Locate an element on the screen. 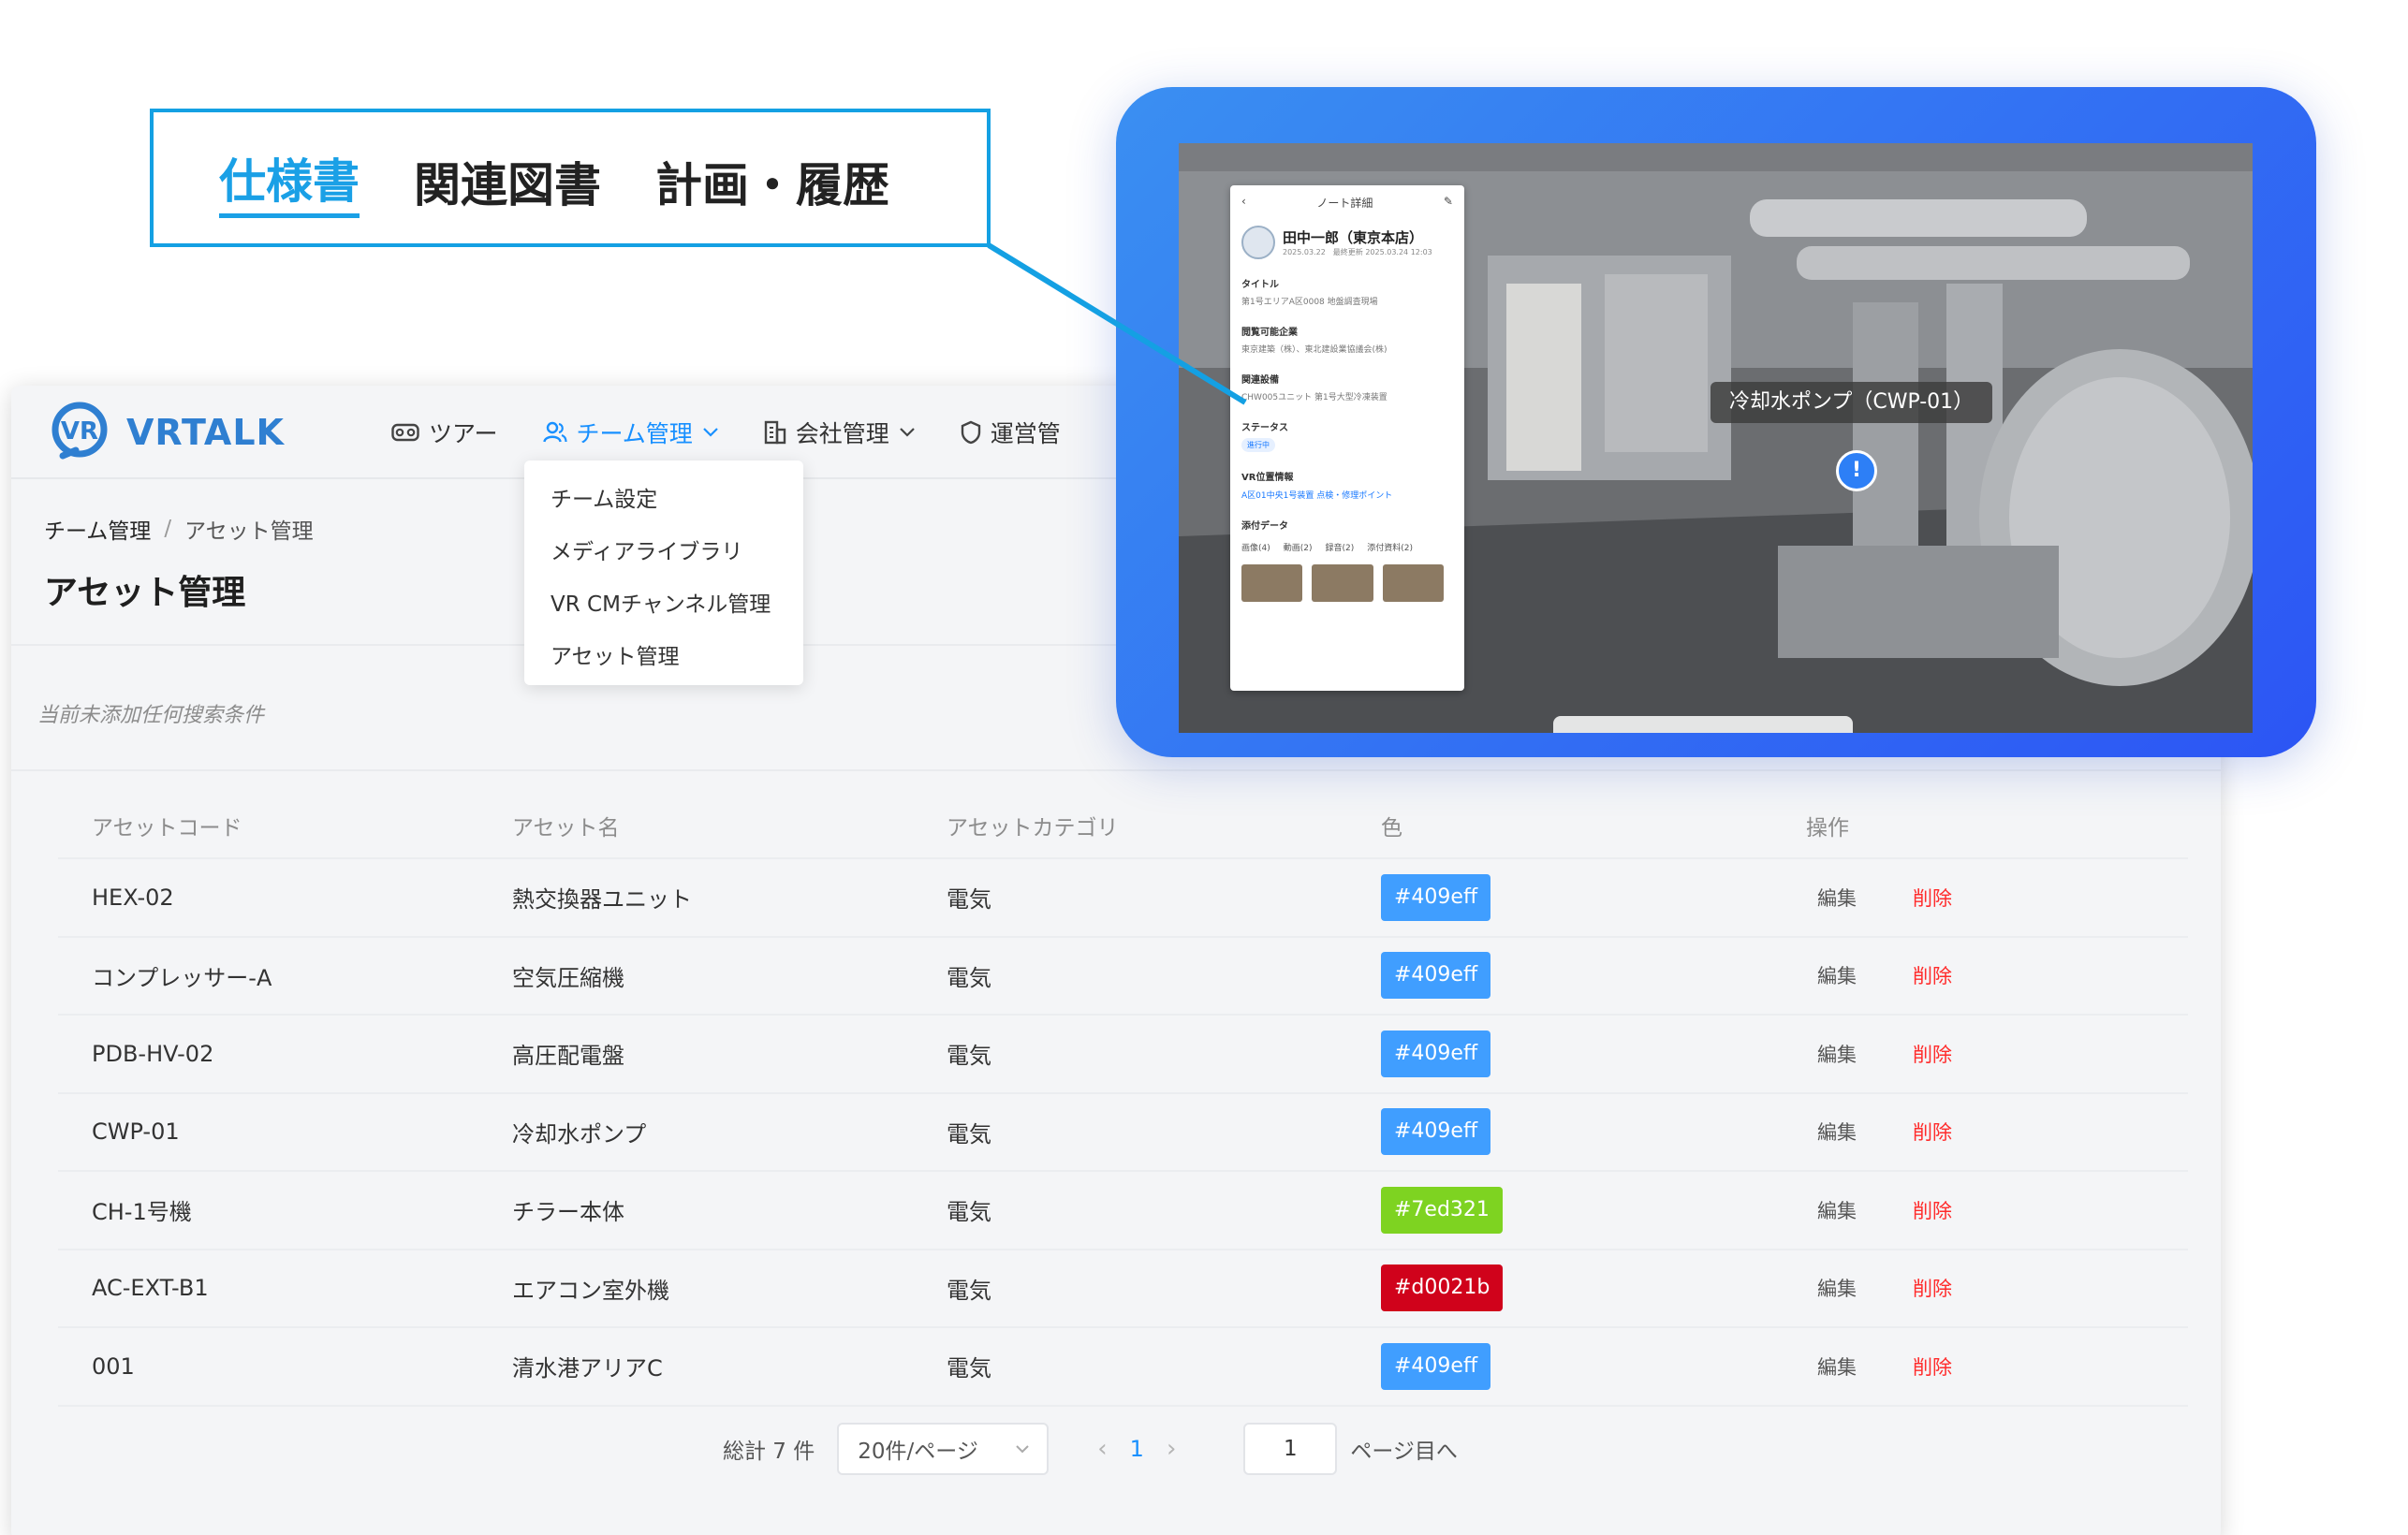 This screenshot has width=2408, height=1535. attachment-tab: 動画(2) is located at coordinates (1298, 547).